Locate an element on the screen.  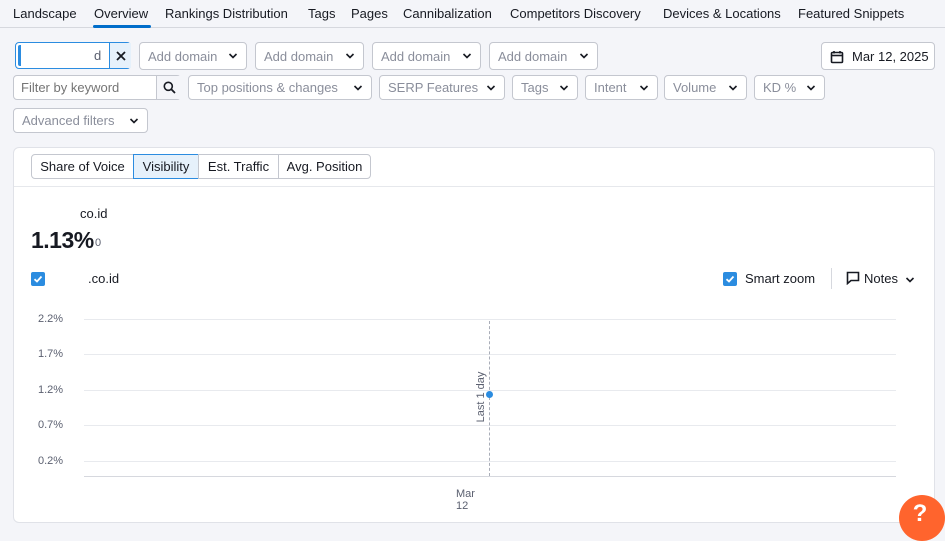
tab-featured-snippets: Featured Snippets is located at coordinates (851, 13).